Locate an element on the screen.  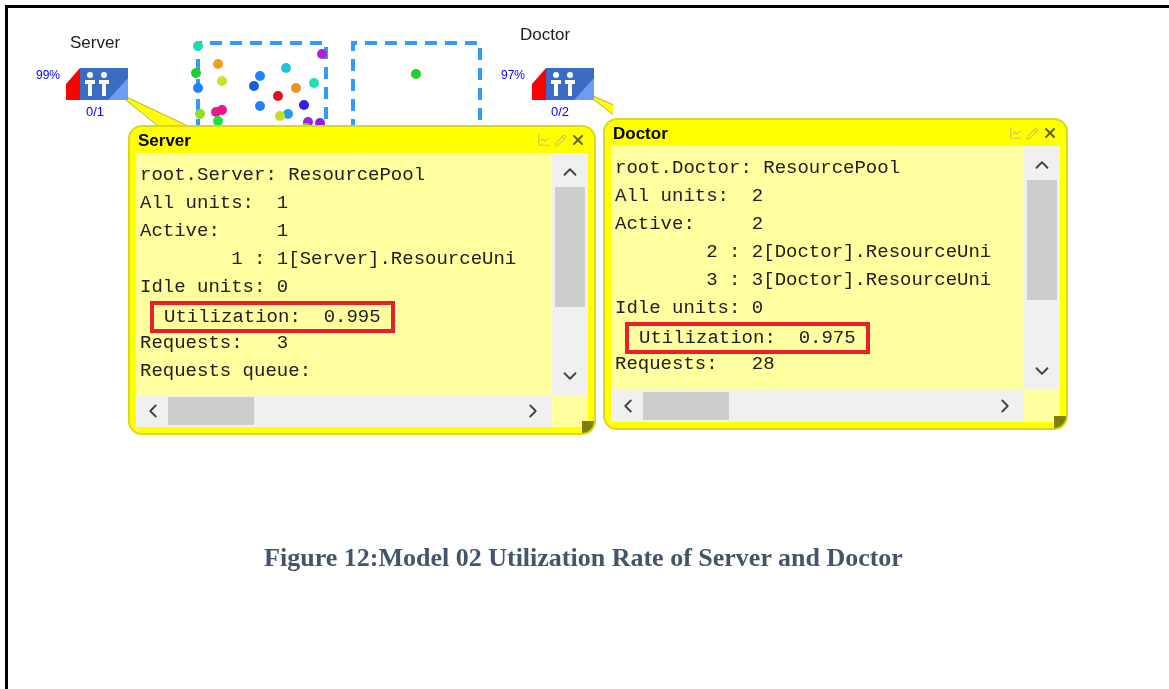
text-line: Active: 2 is located at coordinates (689, 224).